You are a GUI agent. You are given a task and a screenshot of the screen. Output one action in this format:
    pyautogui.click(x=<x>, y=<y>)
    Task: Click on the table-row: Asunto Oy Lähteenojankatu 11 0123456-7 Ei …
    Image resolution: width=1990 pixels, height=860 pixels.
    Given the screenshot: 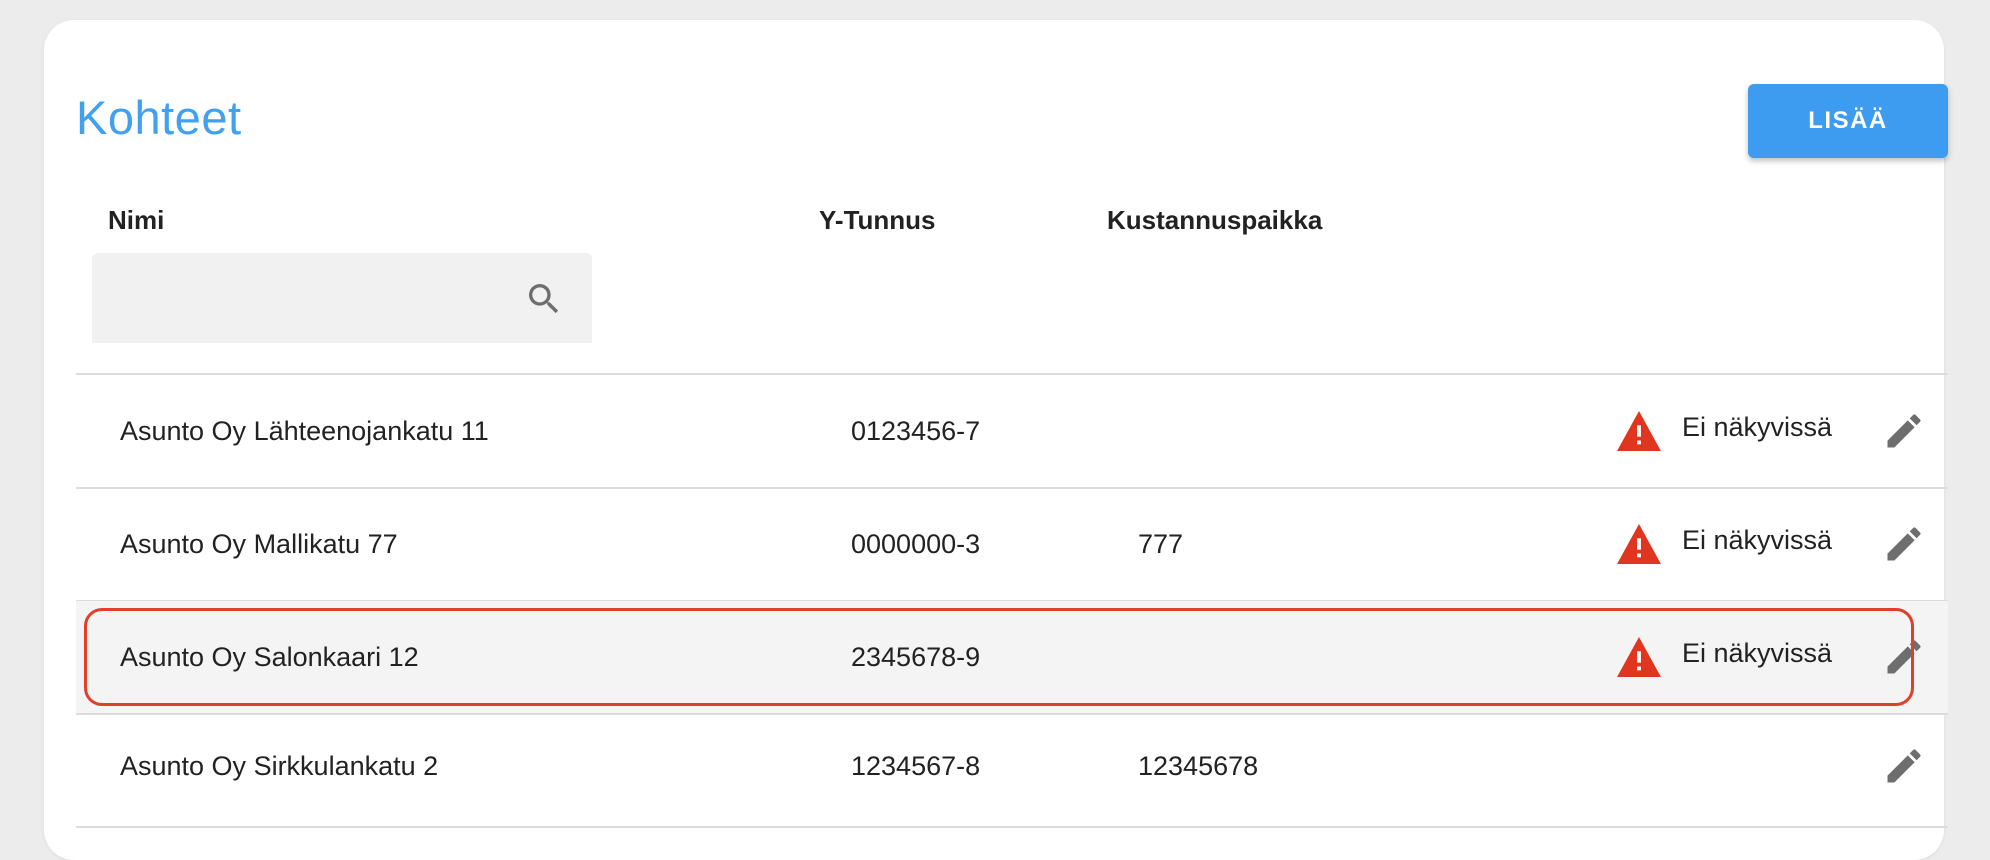 What is the action you would take?
    pyautogui.click(x=1012, y=431)
    